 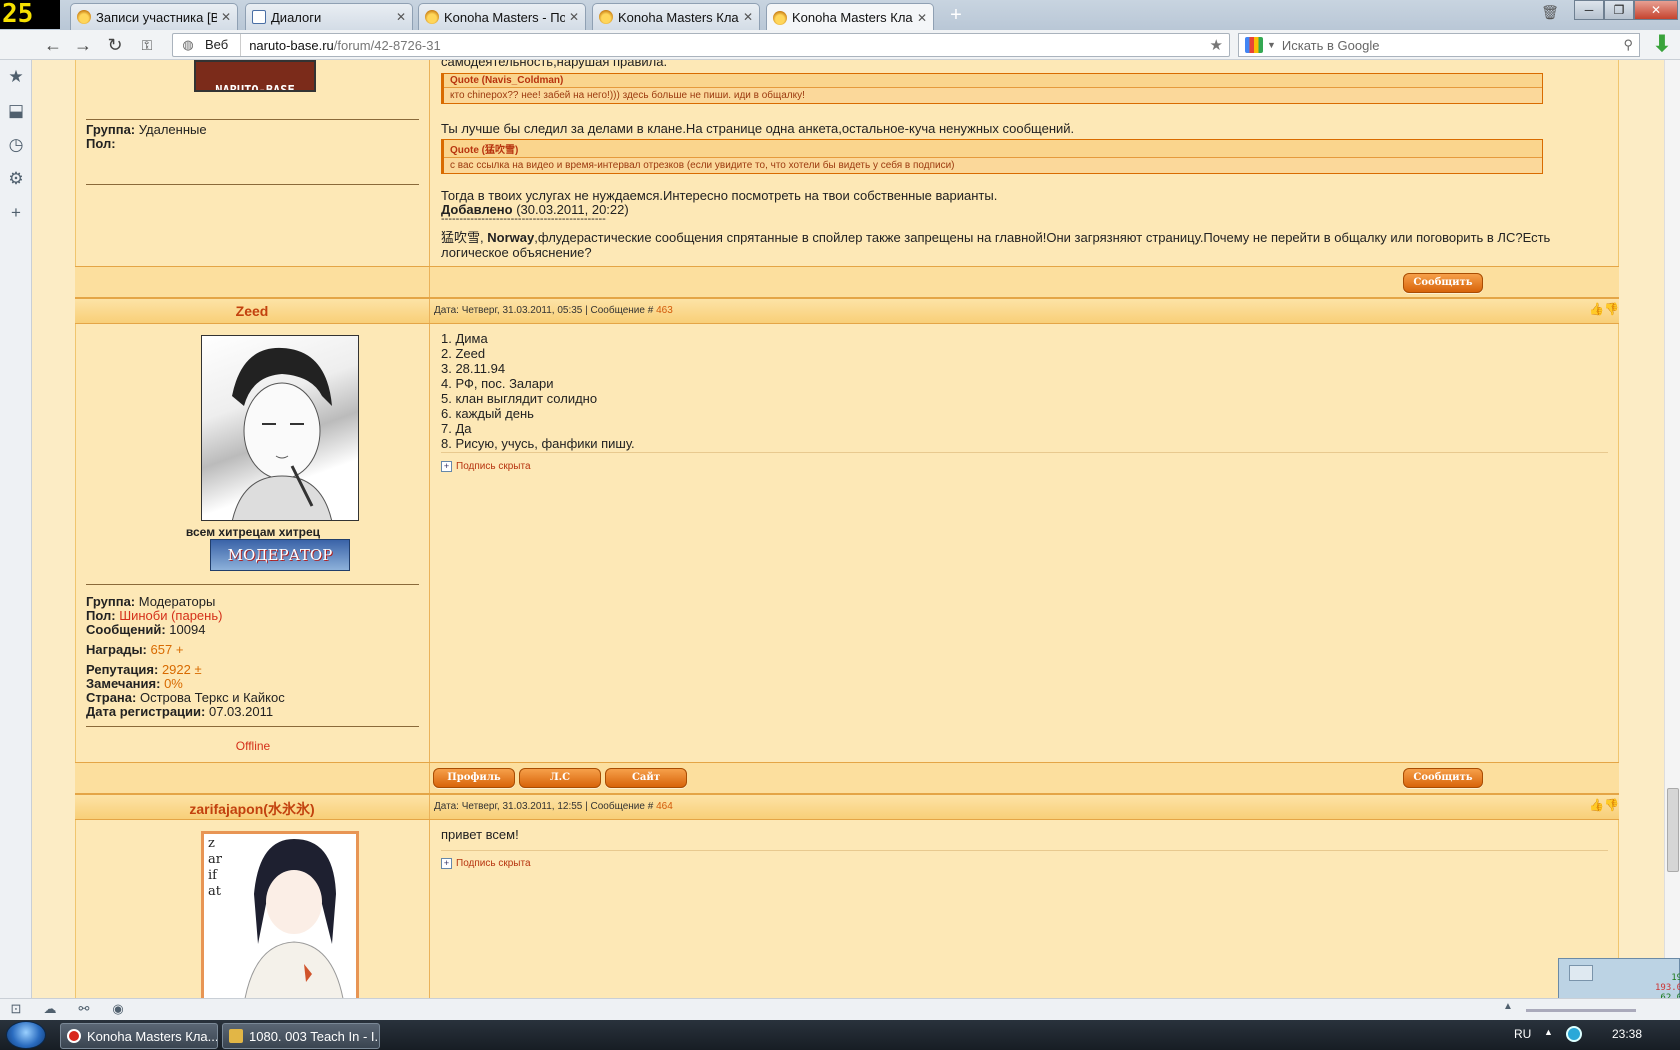 I want to click on user-avatar: zarifat, so click(x=280, y=914).